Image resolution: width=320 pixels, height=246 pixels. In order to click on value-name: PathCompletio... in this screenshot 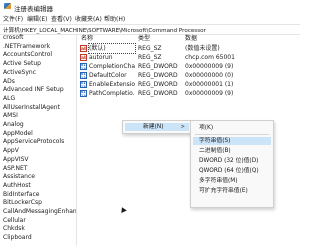, I will do `click(112, 93)`.